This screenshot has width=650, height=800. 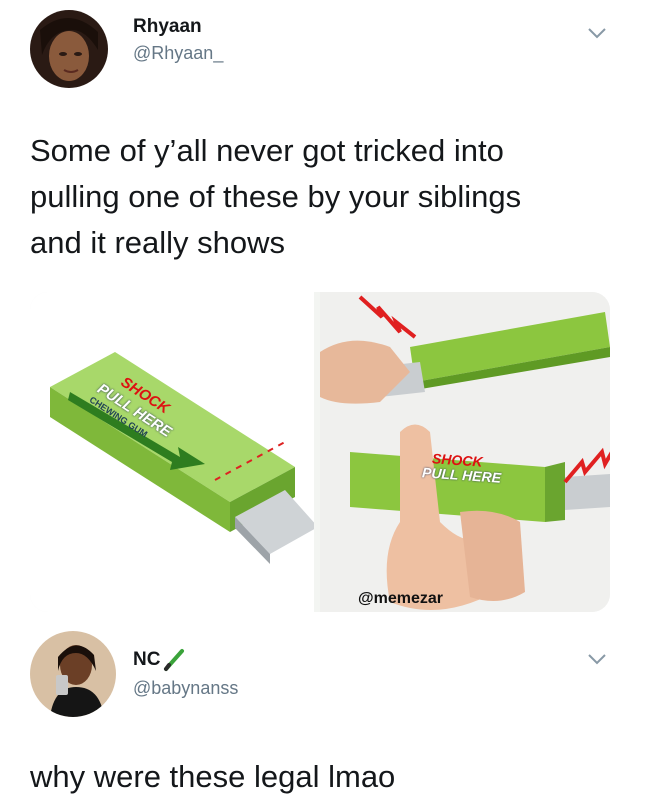 I want to click on media-watermark: @memezar, so click(x=400, y=598).